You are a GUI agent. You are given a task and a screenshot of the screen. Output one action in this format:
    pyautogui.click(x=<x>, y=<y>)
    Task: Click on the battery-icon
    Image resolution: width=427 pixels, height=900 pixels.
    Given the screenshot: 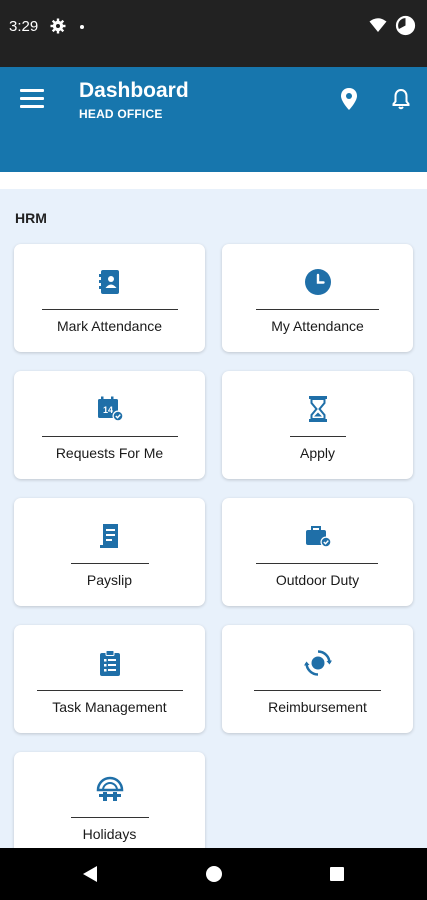 What is the action you would take?
    pyautogui.click(x=405, y=25)
    